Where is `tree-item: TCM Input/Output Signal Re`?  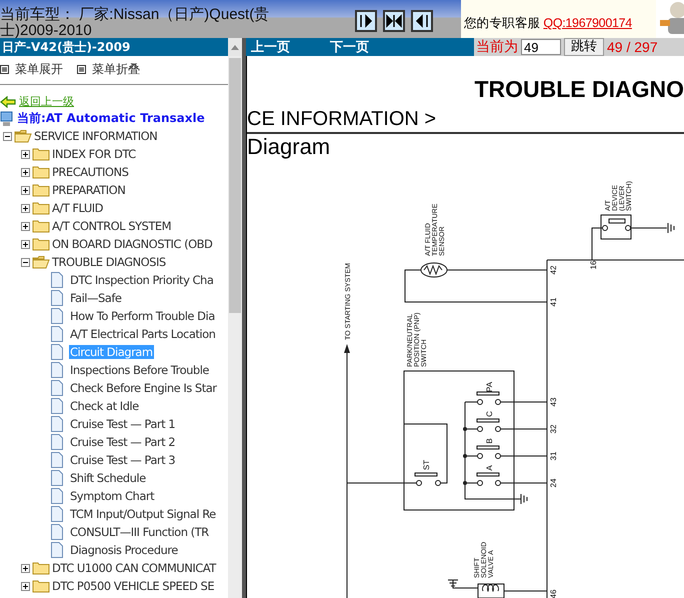
tree-item: TCM Input/Output Signal Re is located at coordinates (143, 514).